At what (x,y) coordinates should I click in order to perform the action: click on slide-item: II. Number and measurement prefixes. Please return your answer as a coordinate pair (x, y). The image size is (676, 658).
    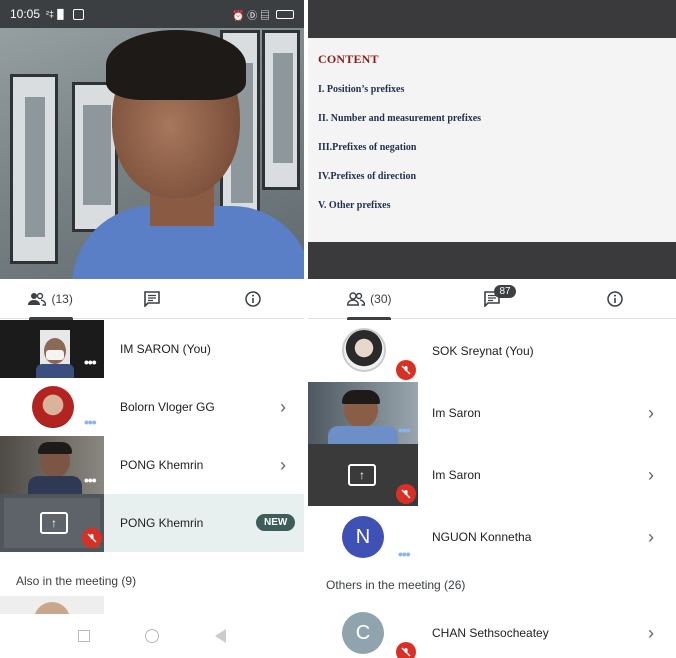
    Looking at the image, I should click on (400, 118).